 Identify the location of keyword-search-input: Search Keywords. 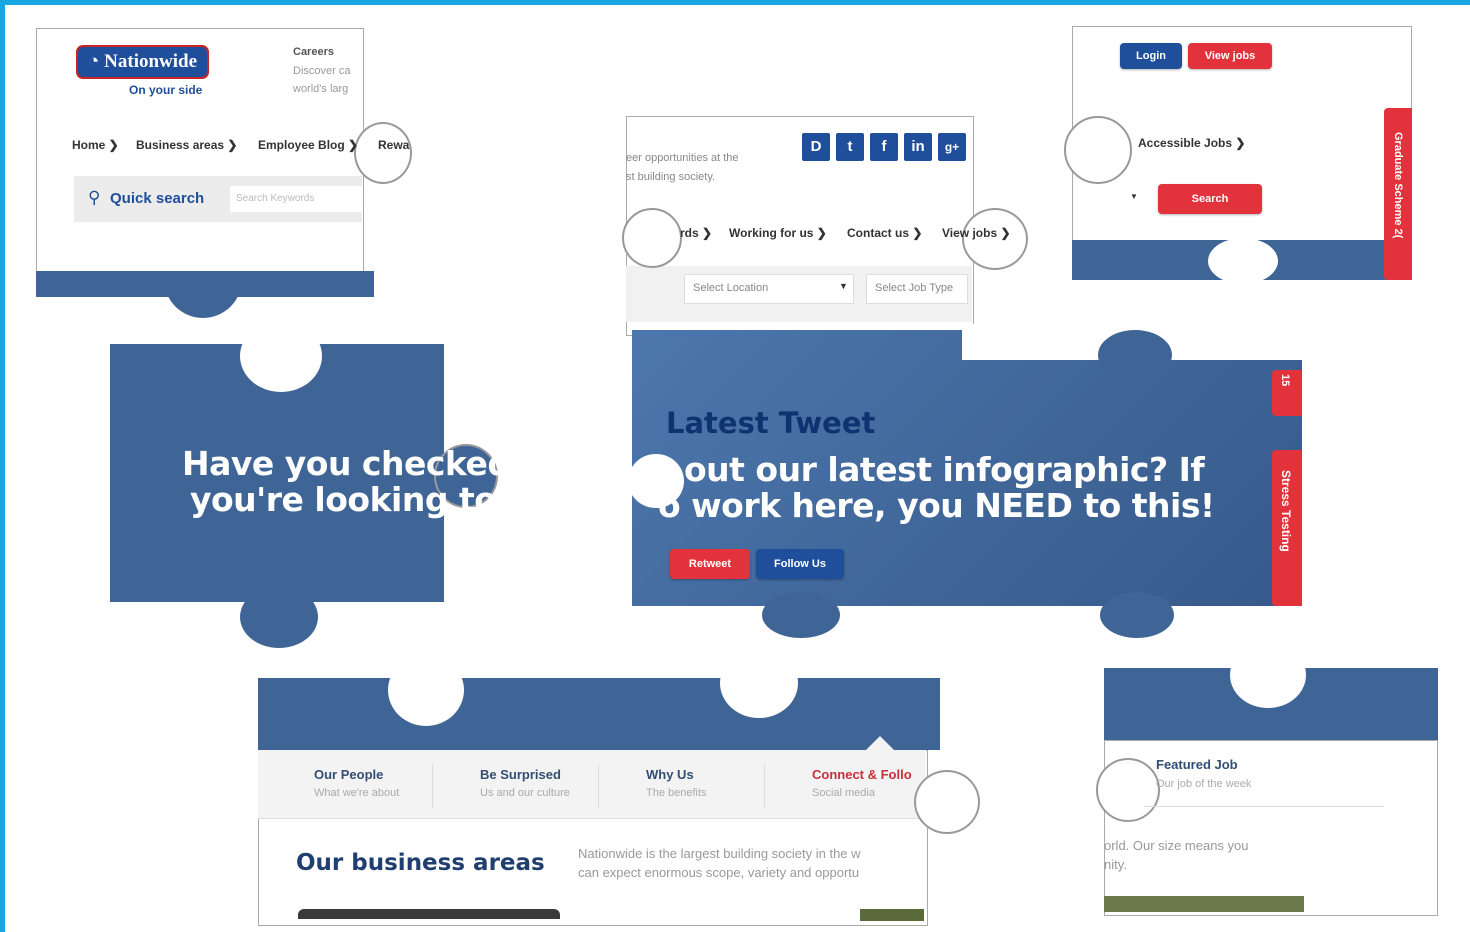
(296, 199).